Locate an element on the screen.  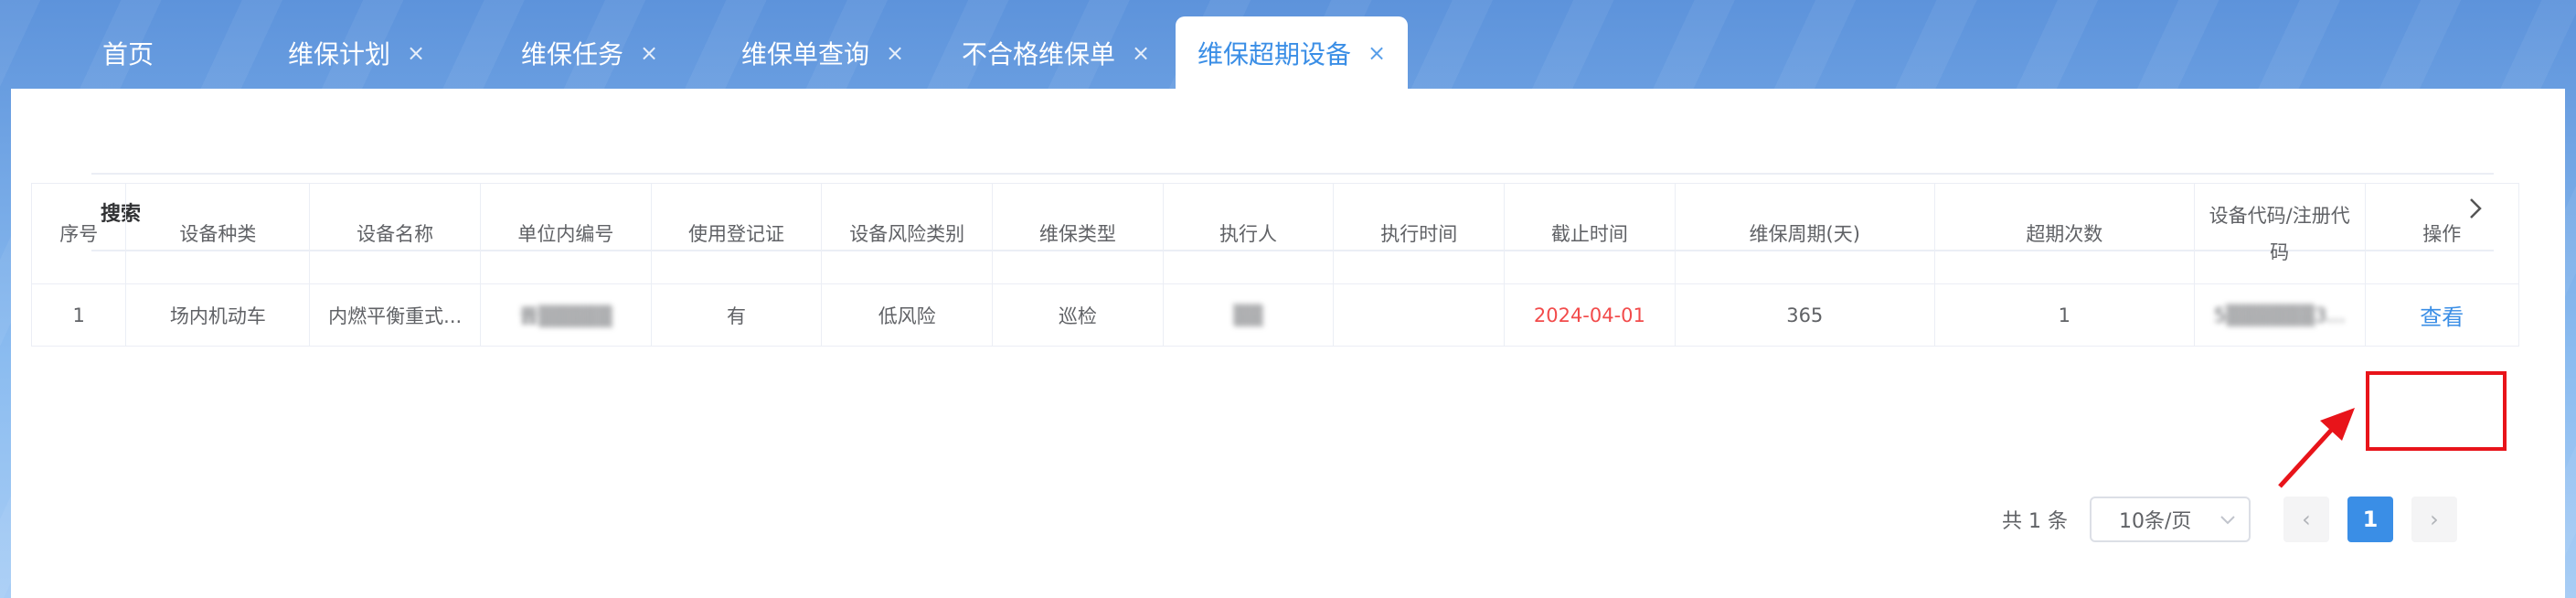
next-page-button: › is located at coordinates (2434, 519).